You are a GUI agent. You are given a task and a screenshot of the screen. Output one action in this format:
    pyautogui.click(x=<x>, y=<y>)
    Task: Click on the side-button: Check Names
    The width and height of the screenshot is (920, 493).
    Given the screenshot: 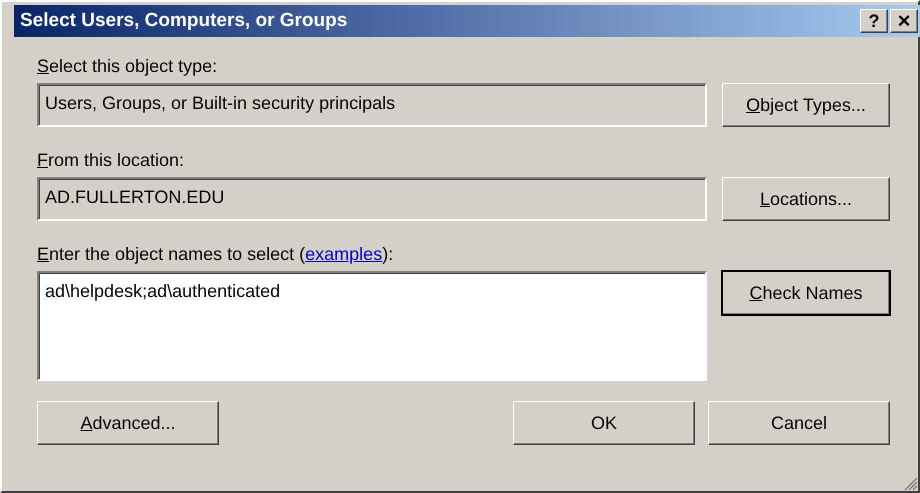 What is the action you would take?
    pyautogui.click(x=806, y=293)
    